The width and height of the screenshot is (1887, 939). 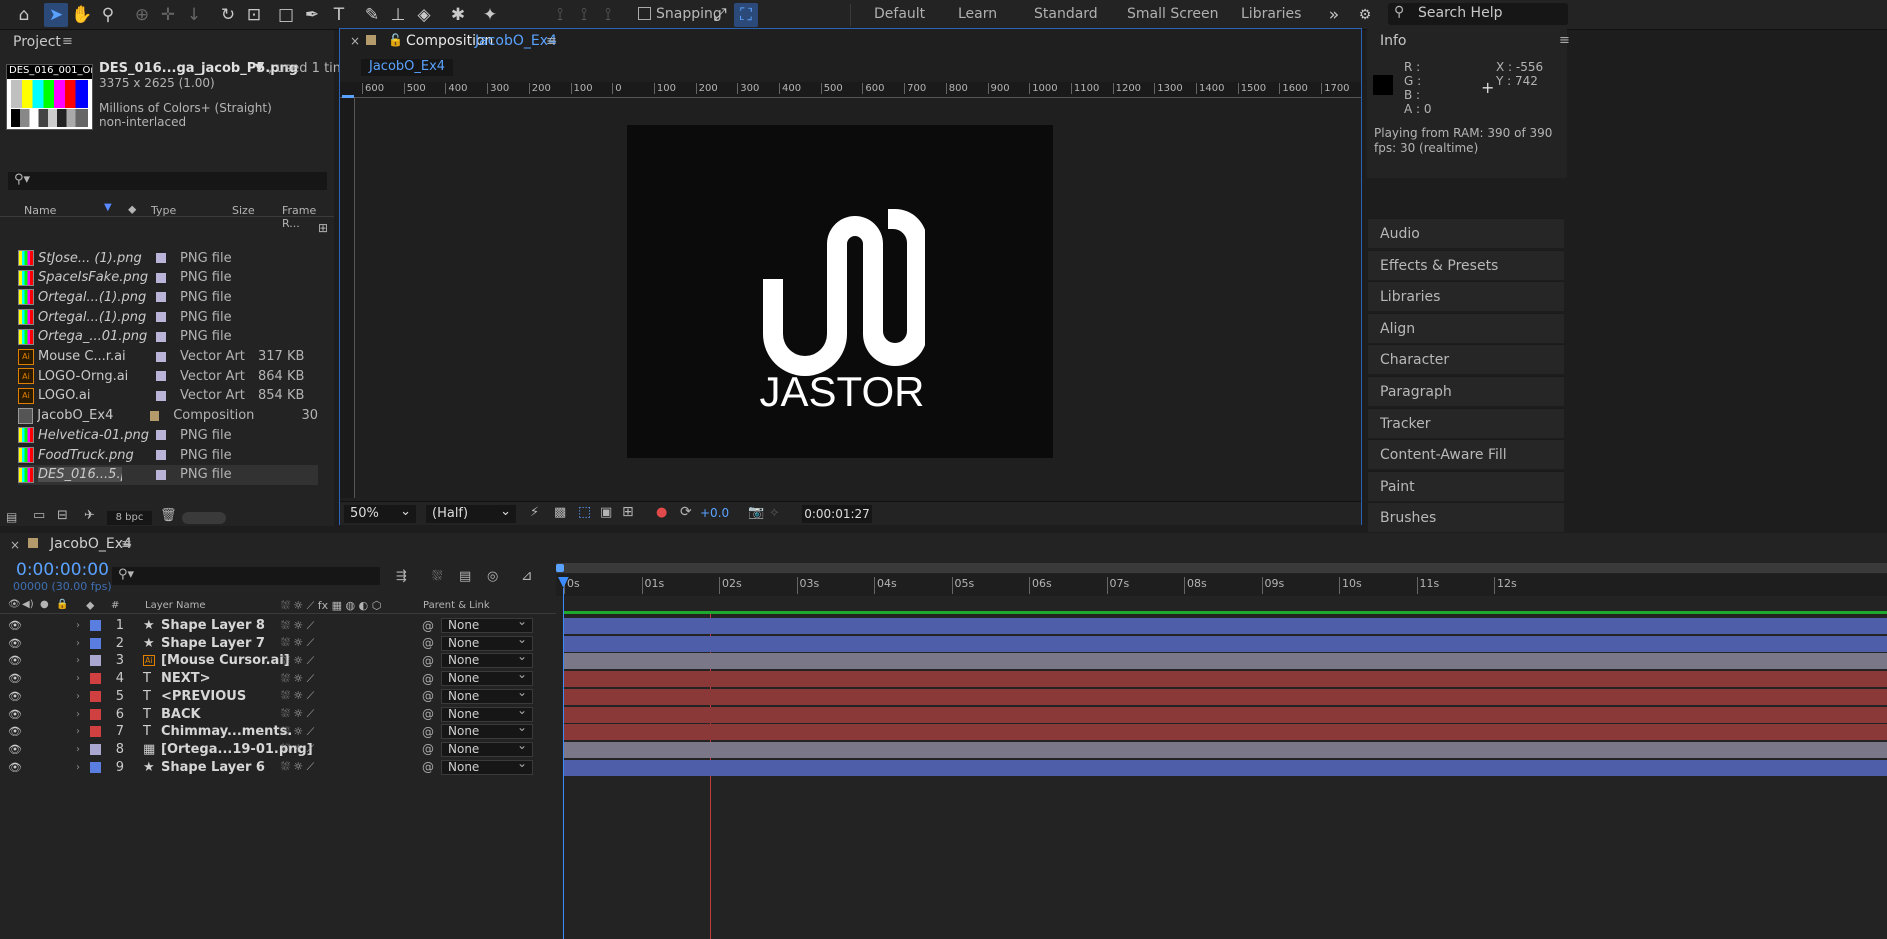 What do you see at coordinates (840, 291) in the screenshot?
I see `comp-canvas: JASTOR` at bounding box center [840, 291].